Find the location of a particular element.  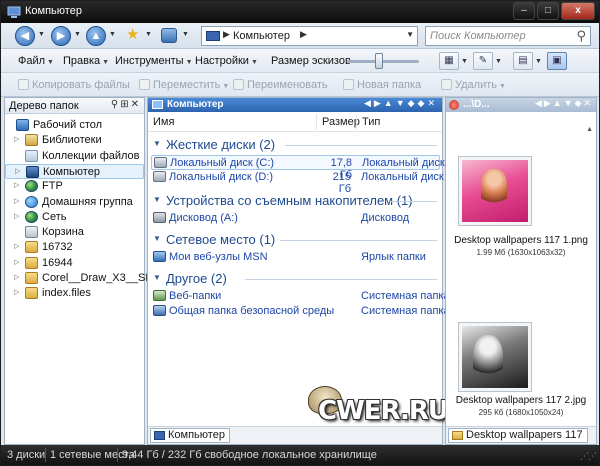

menu-settings: Настройки ▼ is located at coordinates (226, 61).